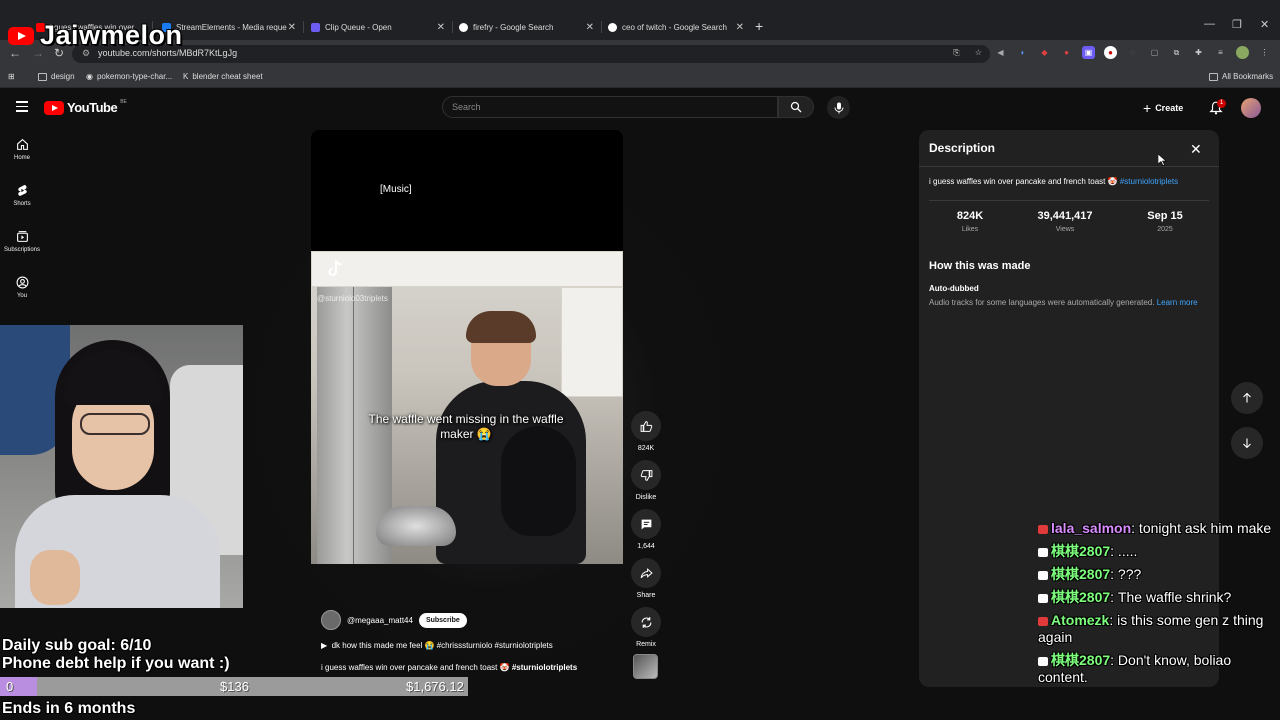  What do you see at coordinates (378, 27) in the screenshot?
I see `tab-clip-queue: Clip Queue - Open ✕` at bounding box center [378, 27].